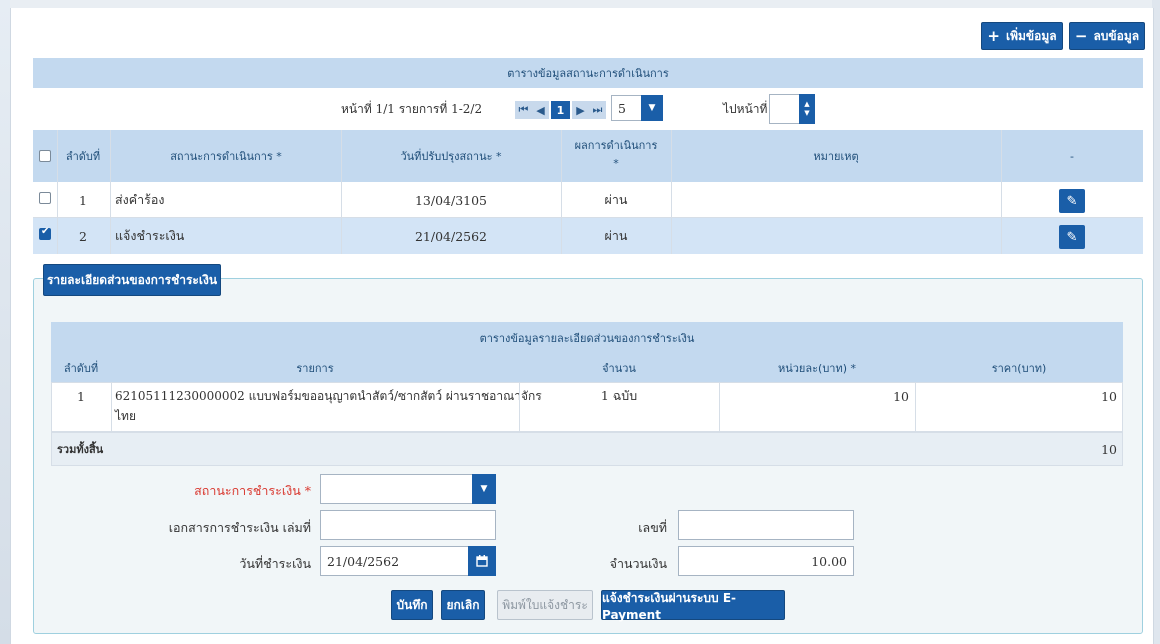 The image size is (1160, 644). Describe the element at coordinates (482, 561) in the screenshot. I see `calendar-icon` at that location.